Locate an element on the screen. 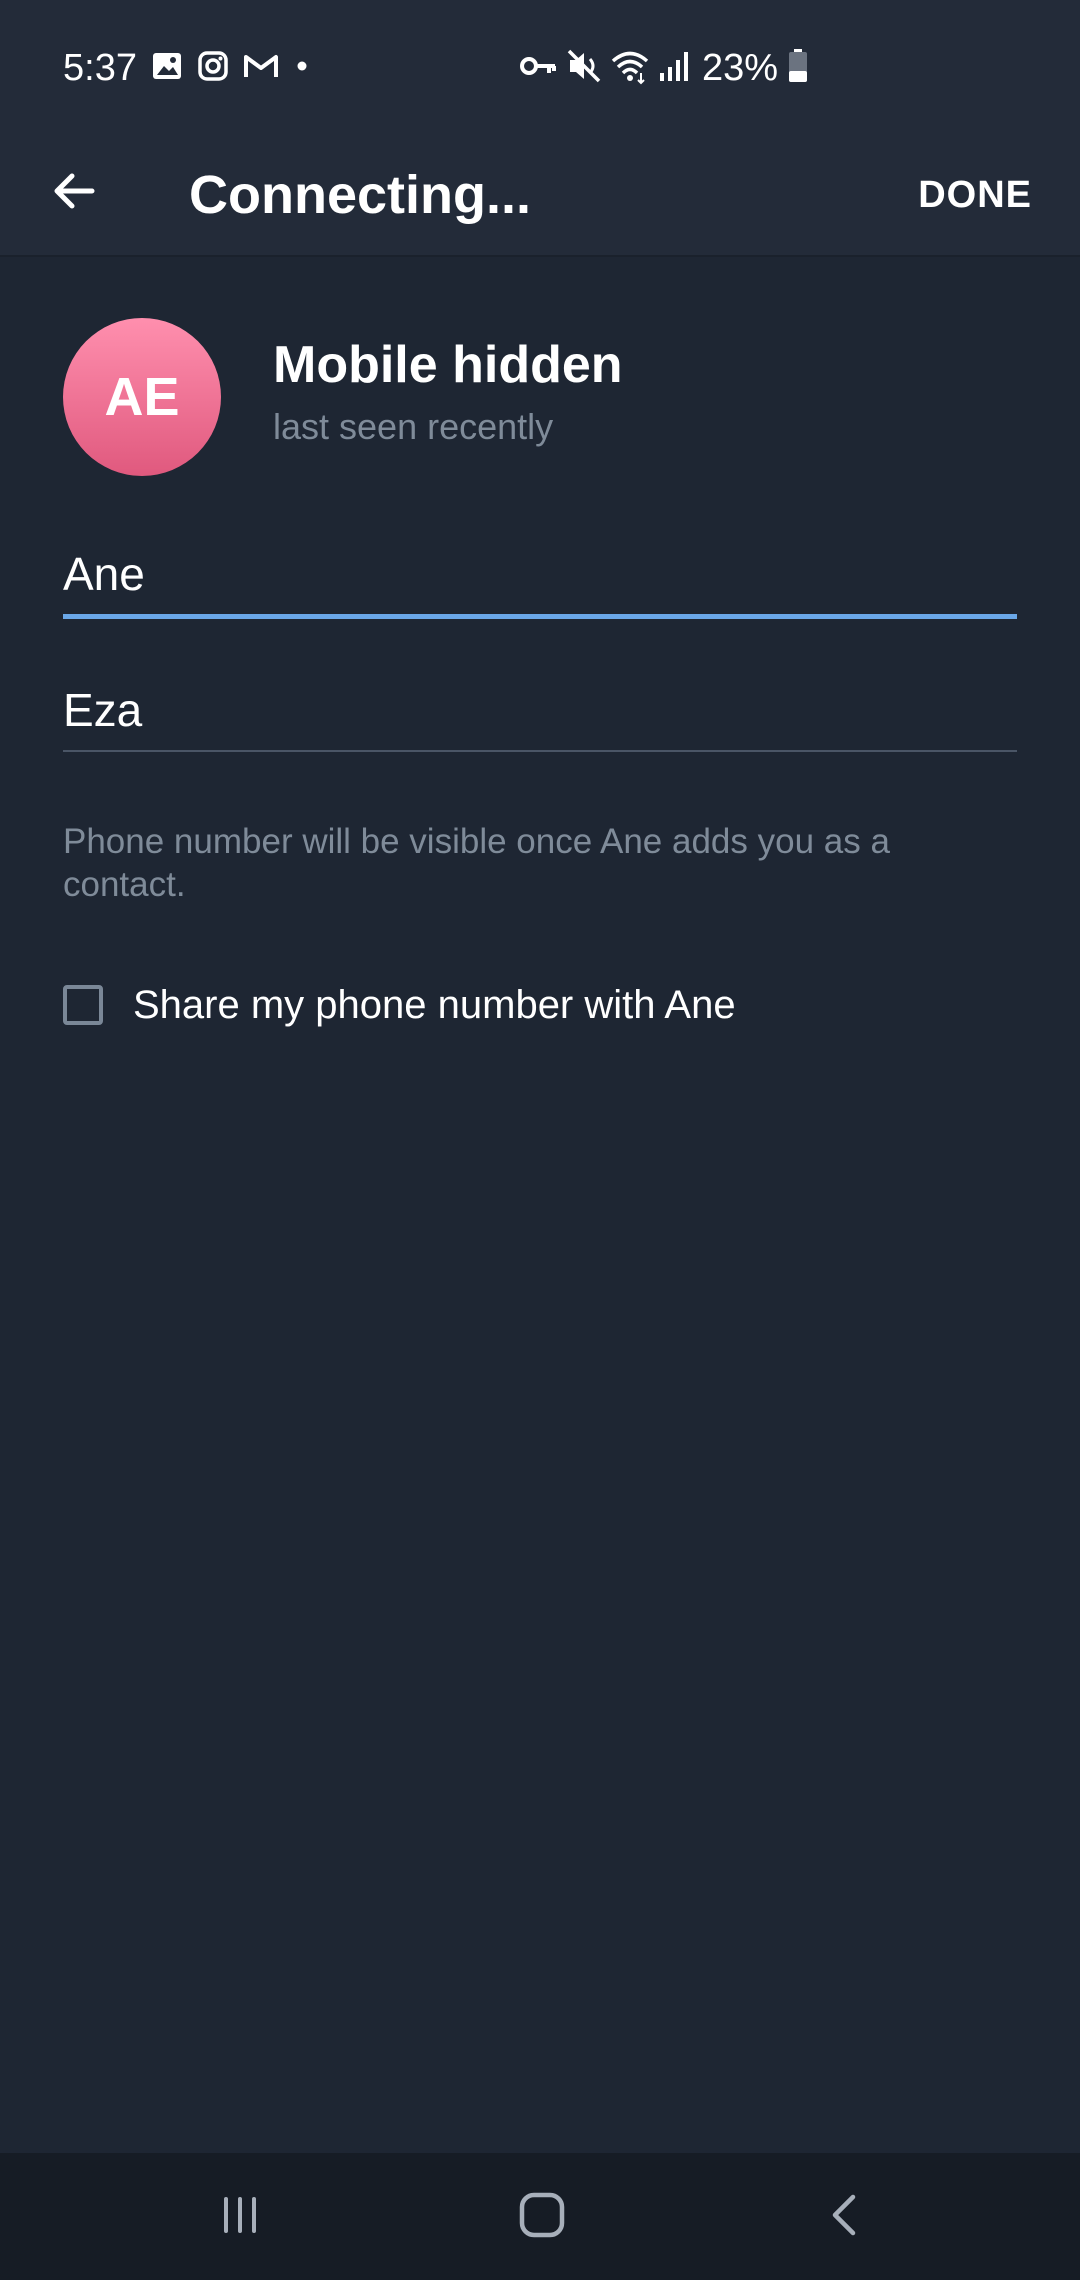 This screenshot has height=2280, width=1080. gmail-icon is located at coordinates (261, 68).